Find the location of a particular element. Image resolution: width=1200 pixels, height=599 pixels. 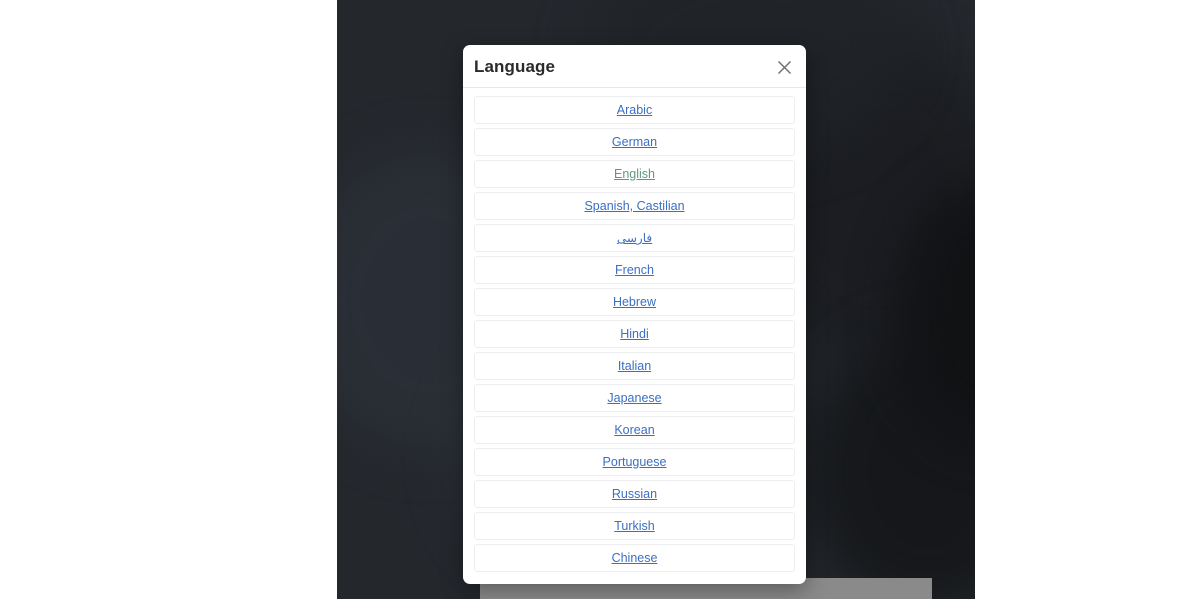

language-link: Portuguese is located at coordinates (635, 462).